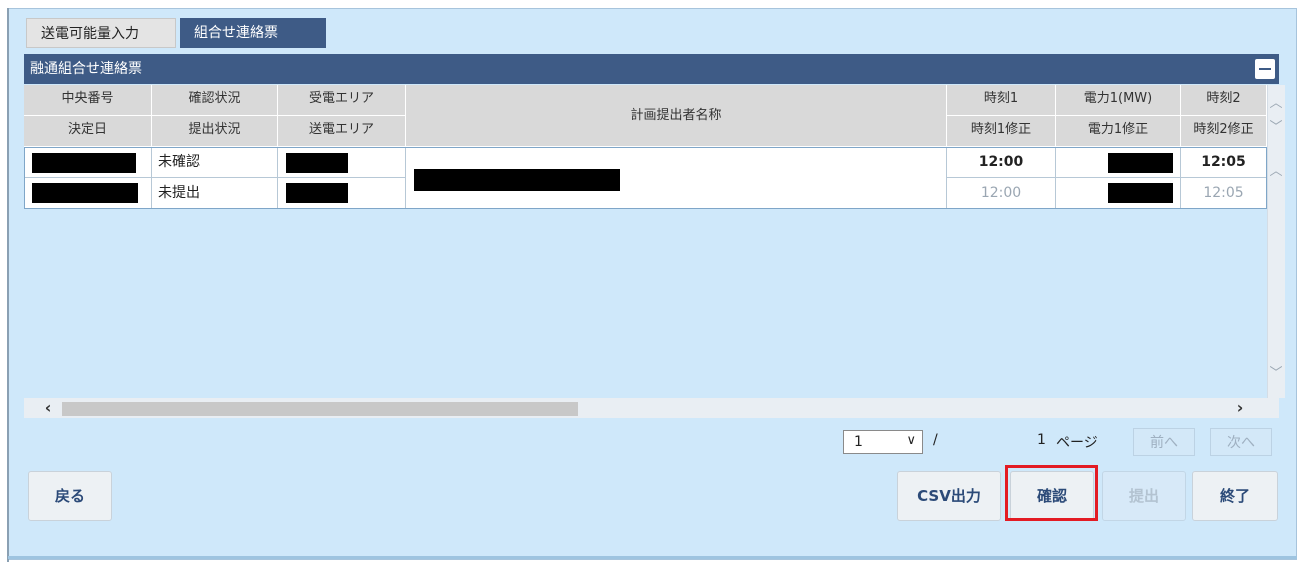  Describe the element at coordinates (215, 131) in the screenshot. I see `header-submit-status: 提出状況` at that location.